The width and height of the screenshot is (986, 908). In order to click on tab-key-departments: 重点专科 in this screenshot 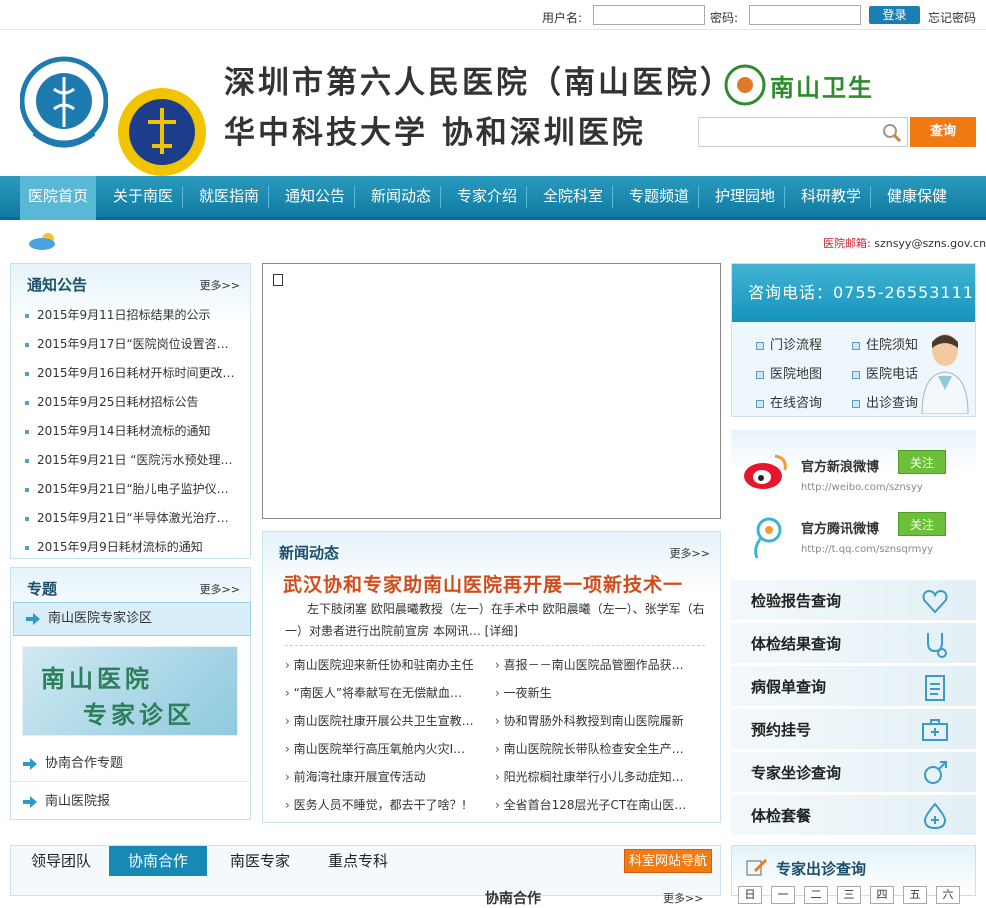, I will do `click(358, 861)`.